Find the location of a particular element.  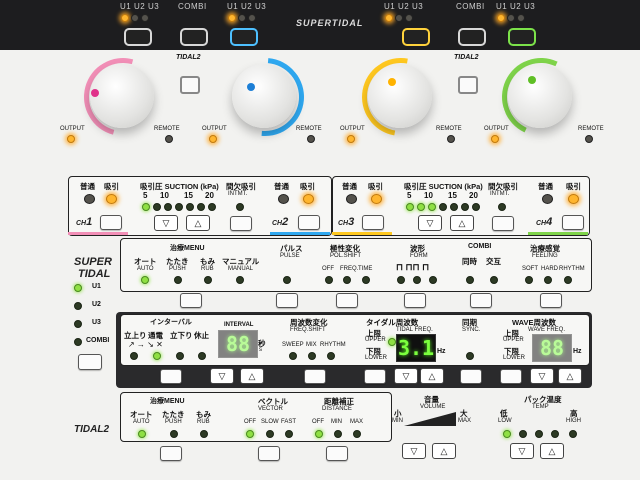

interval-select-button is located at coordinates (171, 376).